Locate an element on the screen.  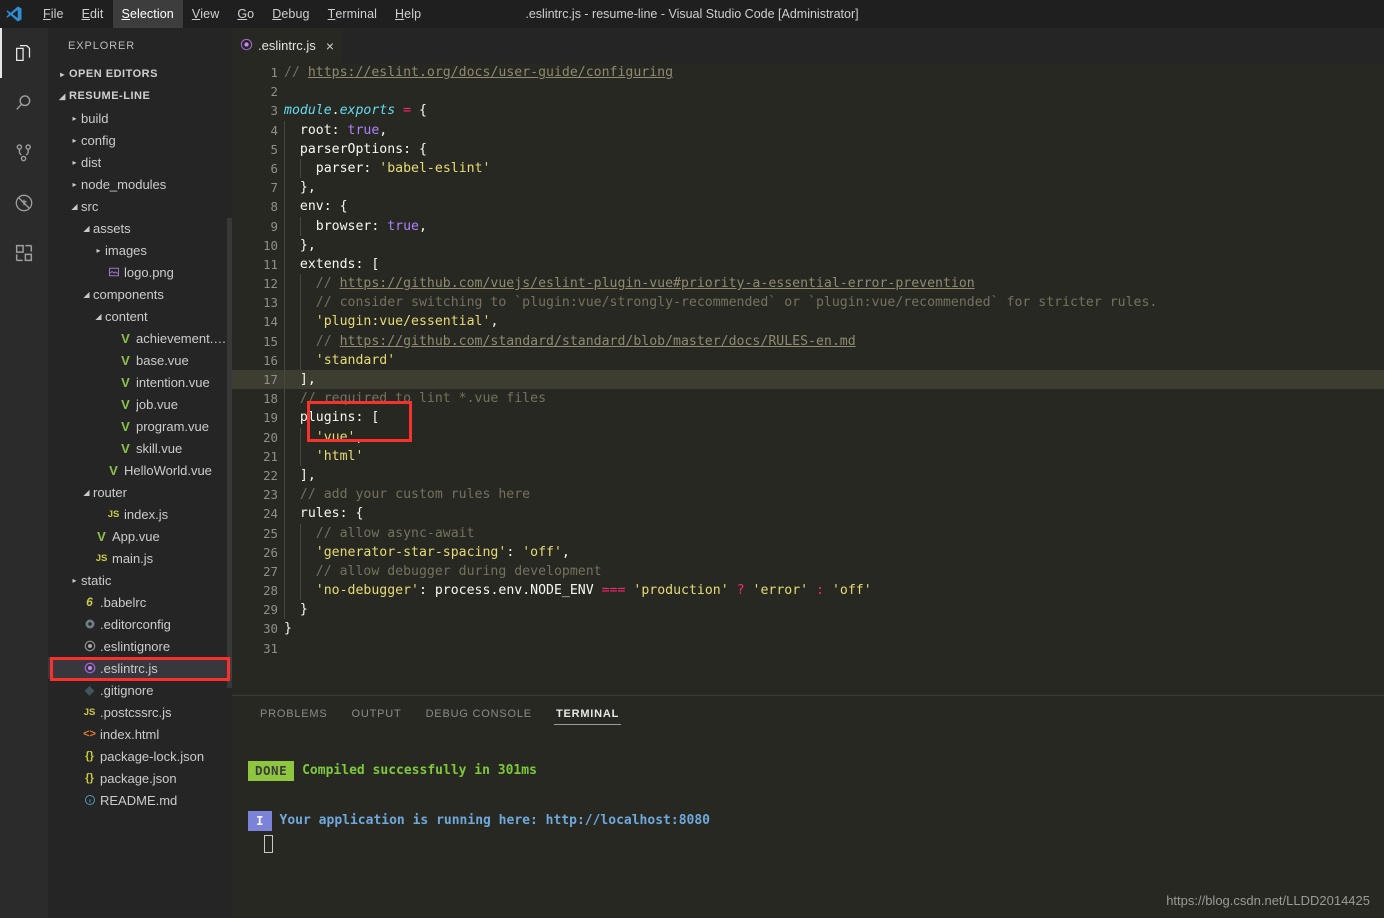
menu-item-help: Help is located at coordinates (408, 14).